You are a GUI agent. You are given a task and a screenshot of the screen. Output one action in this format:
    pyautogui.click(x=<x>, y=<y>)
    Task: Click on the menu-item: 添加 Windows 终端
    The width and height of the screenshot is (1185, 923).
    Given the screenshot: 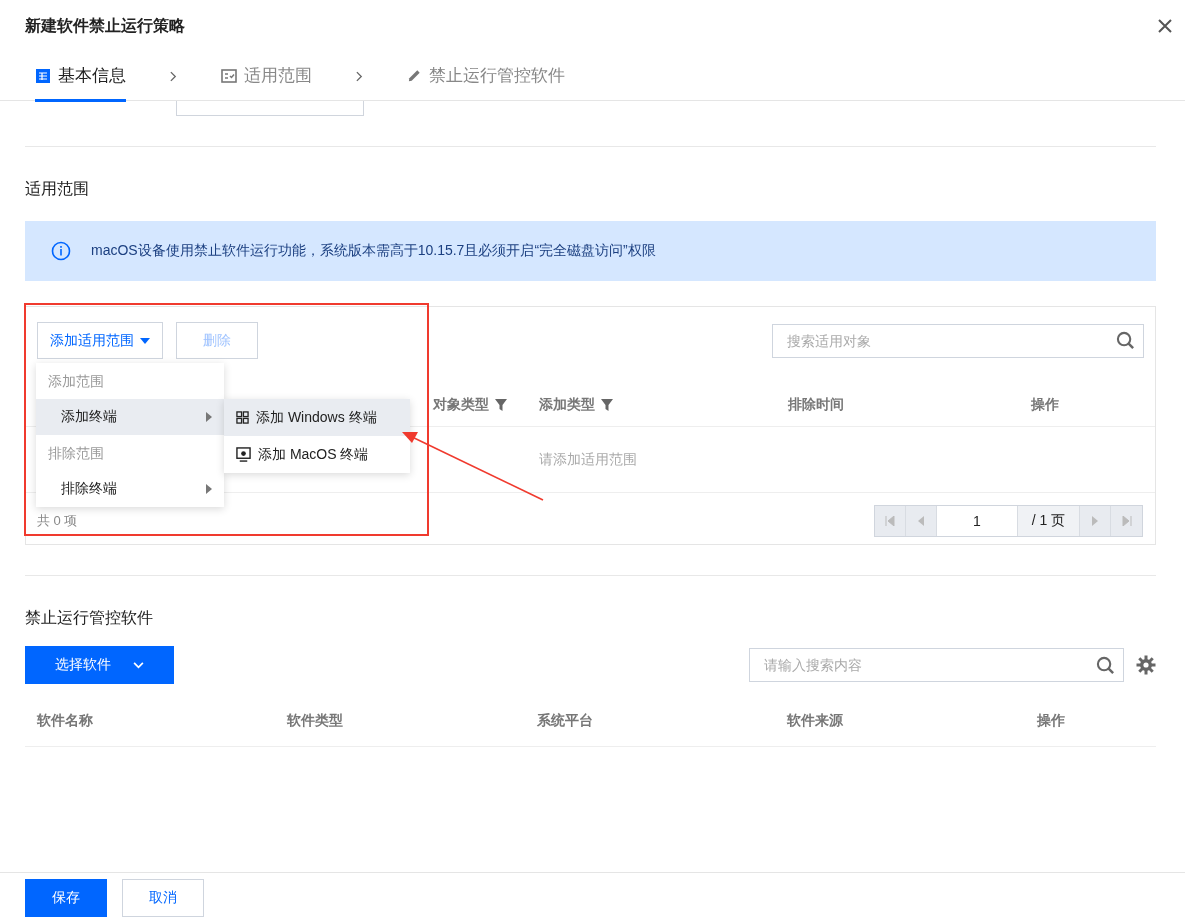 What is the action you would take?
    pyautogui.click(x=317, y=417)
    